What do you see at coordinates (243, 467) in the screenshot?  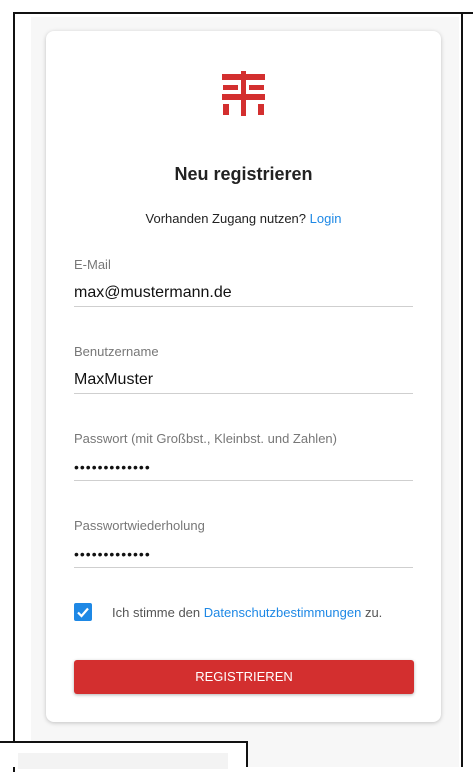 I see `password-input: •••••••••••••` at bounding box center [243, 467].